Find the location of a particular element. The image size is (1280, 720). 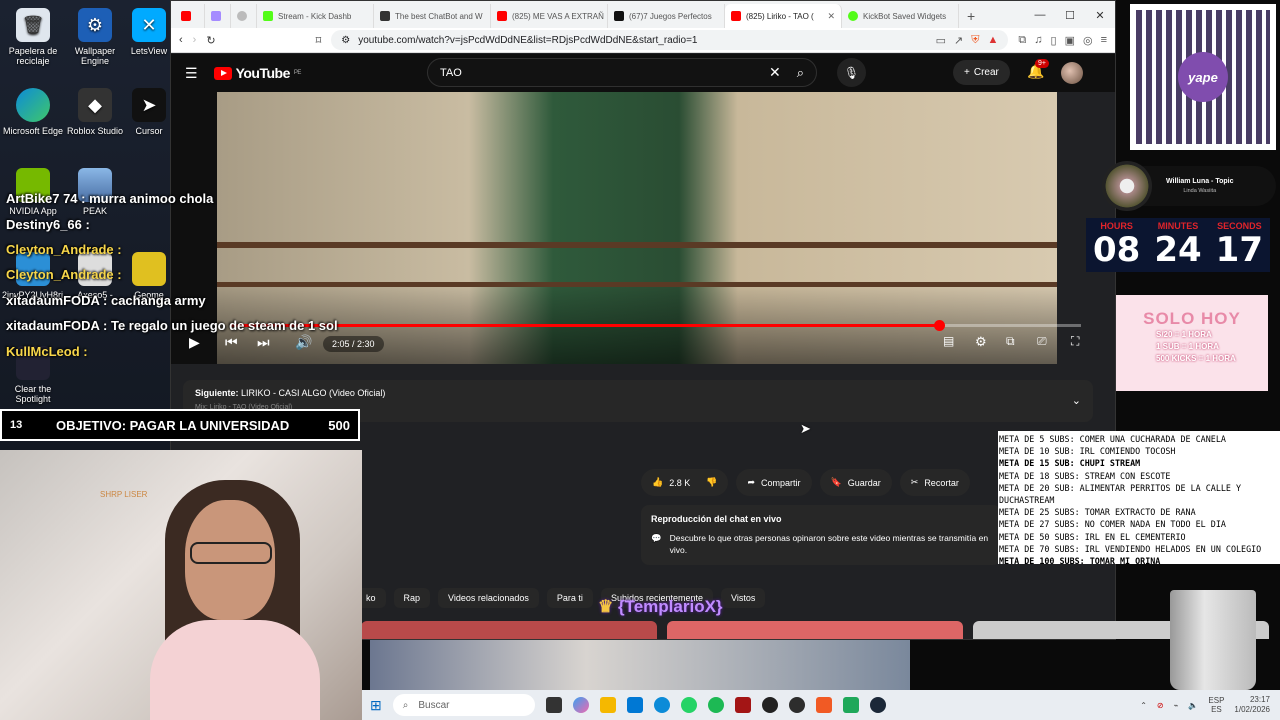

chevron-down-icon: ⌄ is located at coordinates (1076, 400).